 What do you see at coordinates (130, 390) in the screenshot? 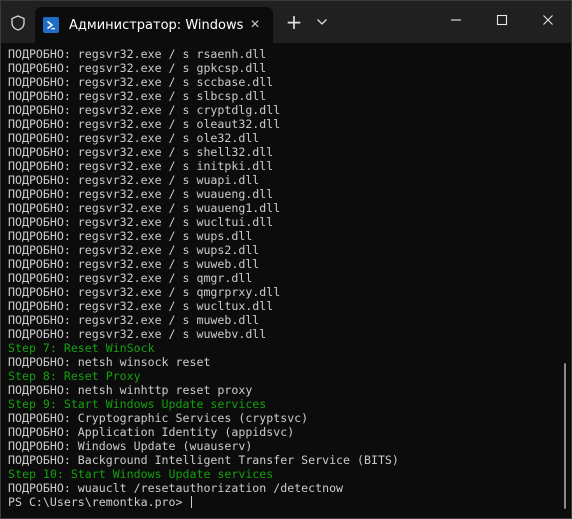
I see `output-line: ПОДРОБНО: netsh winhttp reset proxy` at bounding box center [130, 390].